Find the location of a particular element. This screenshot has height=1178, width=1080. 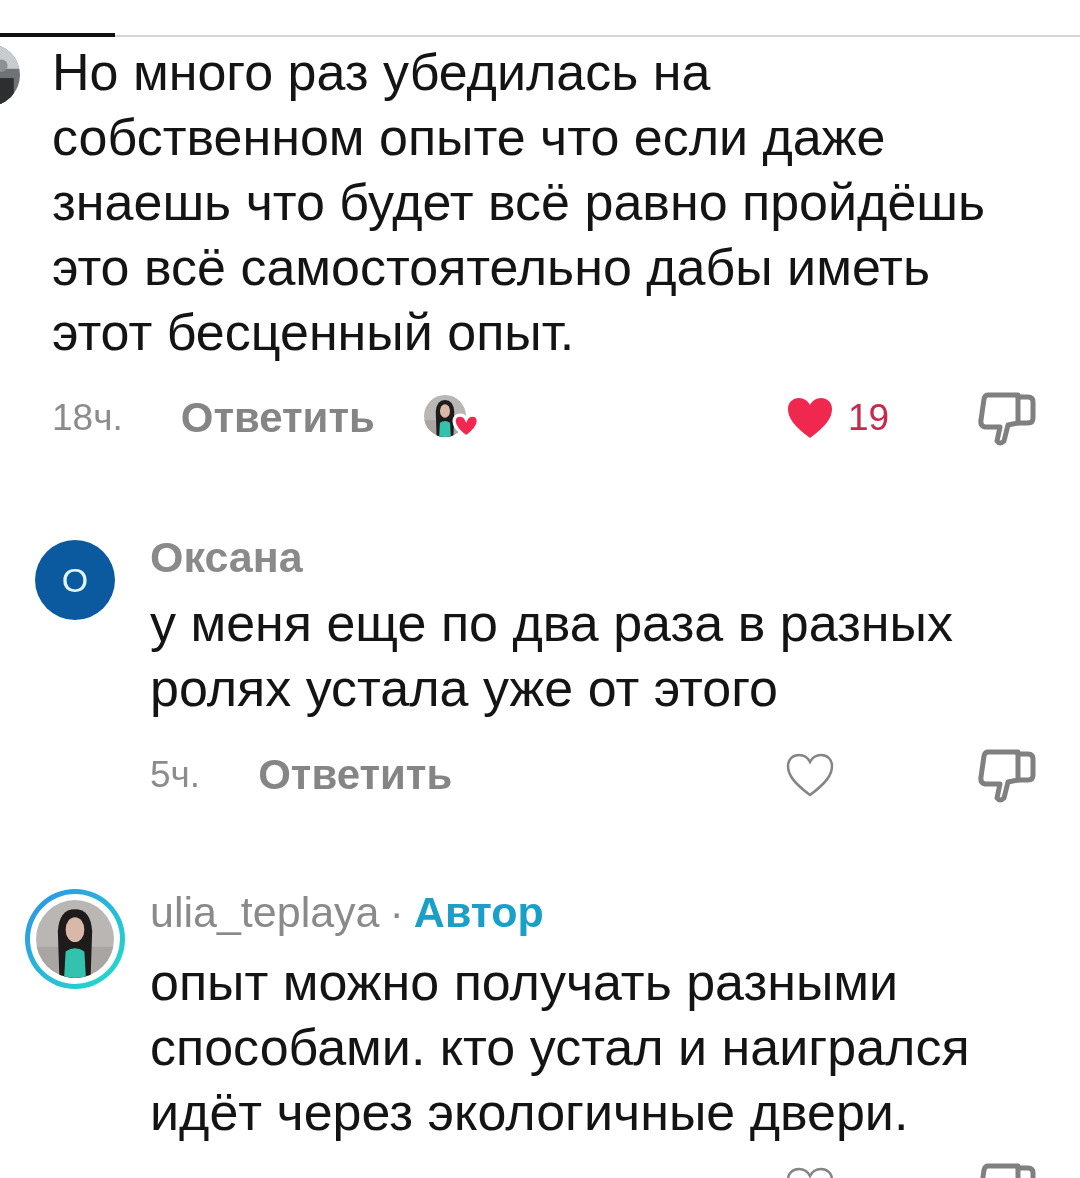

like-count: 19 is located at coordinates (869, 418).